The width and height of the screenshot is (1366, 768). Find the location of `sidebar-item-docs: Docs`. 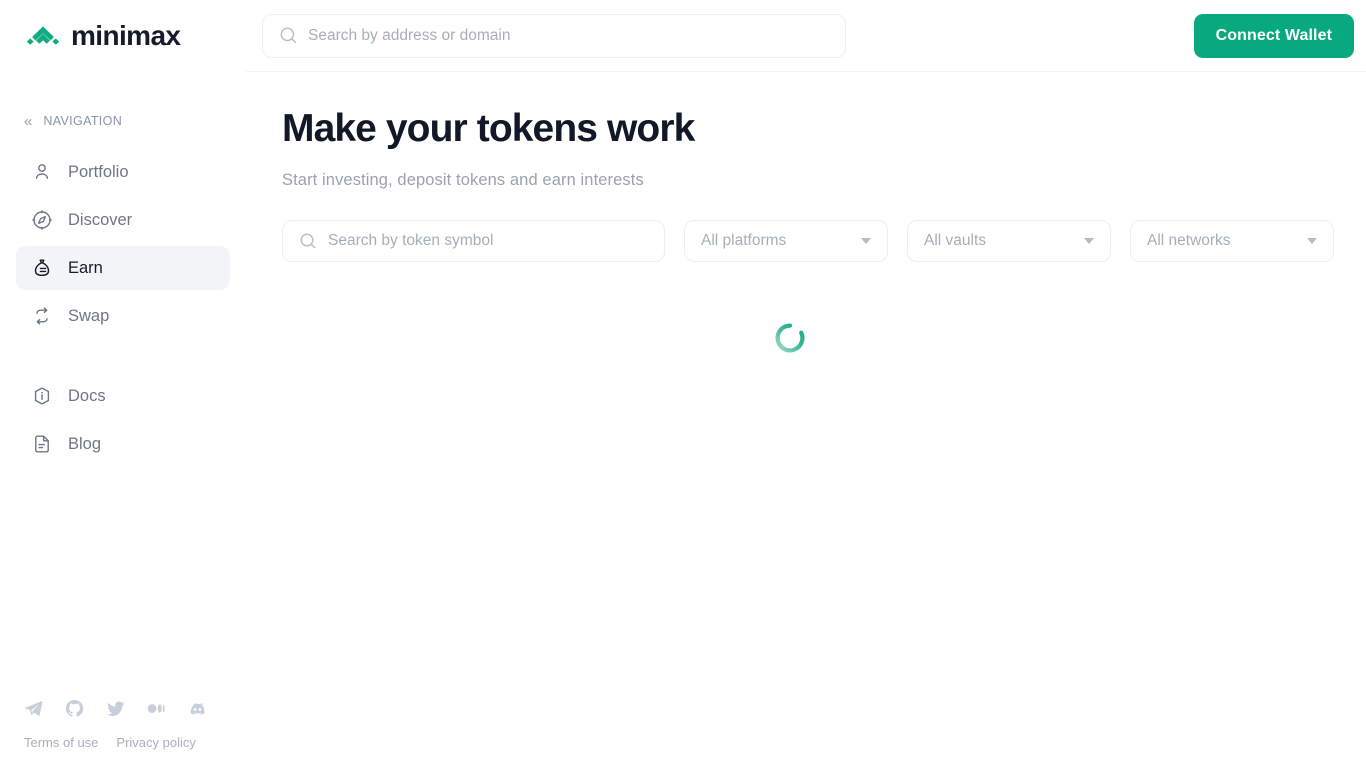

sidebar-item-docs: Docs is located at coordinates (123, 396).